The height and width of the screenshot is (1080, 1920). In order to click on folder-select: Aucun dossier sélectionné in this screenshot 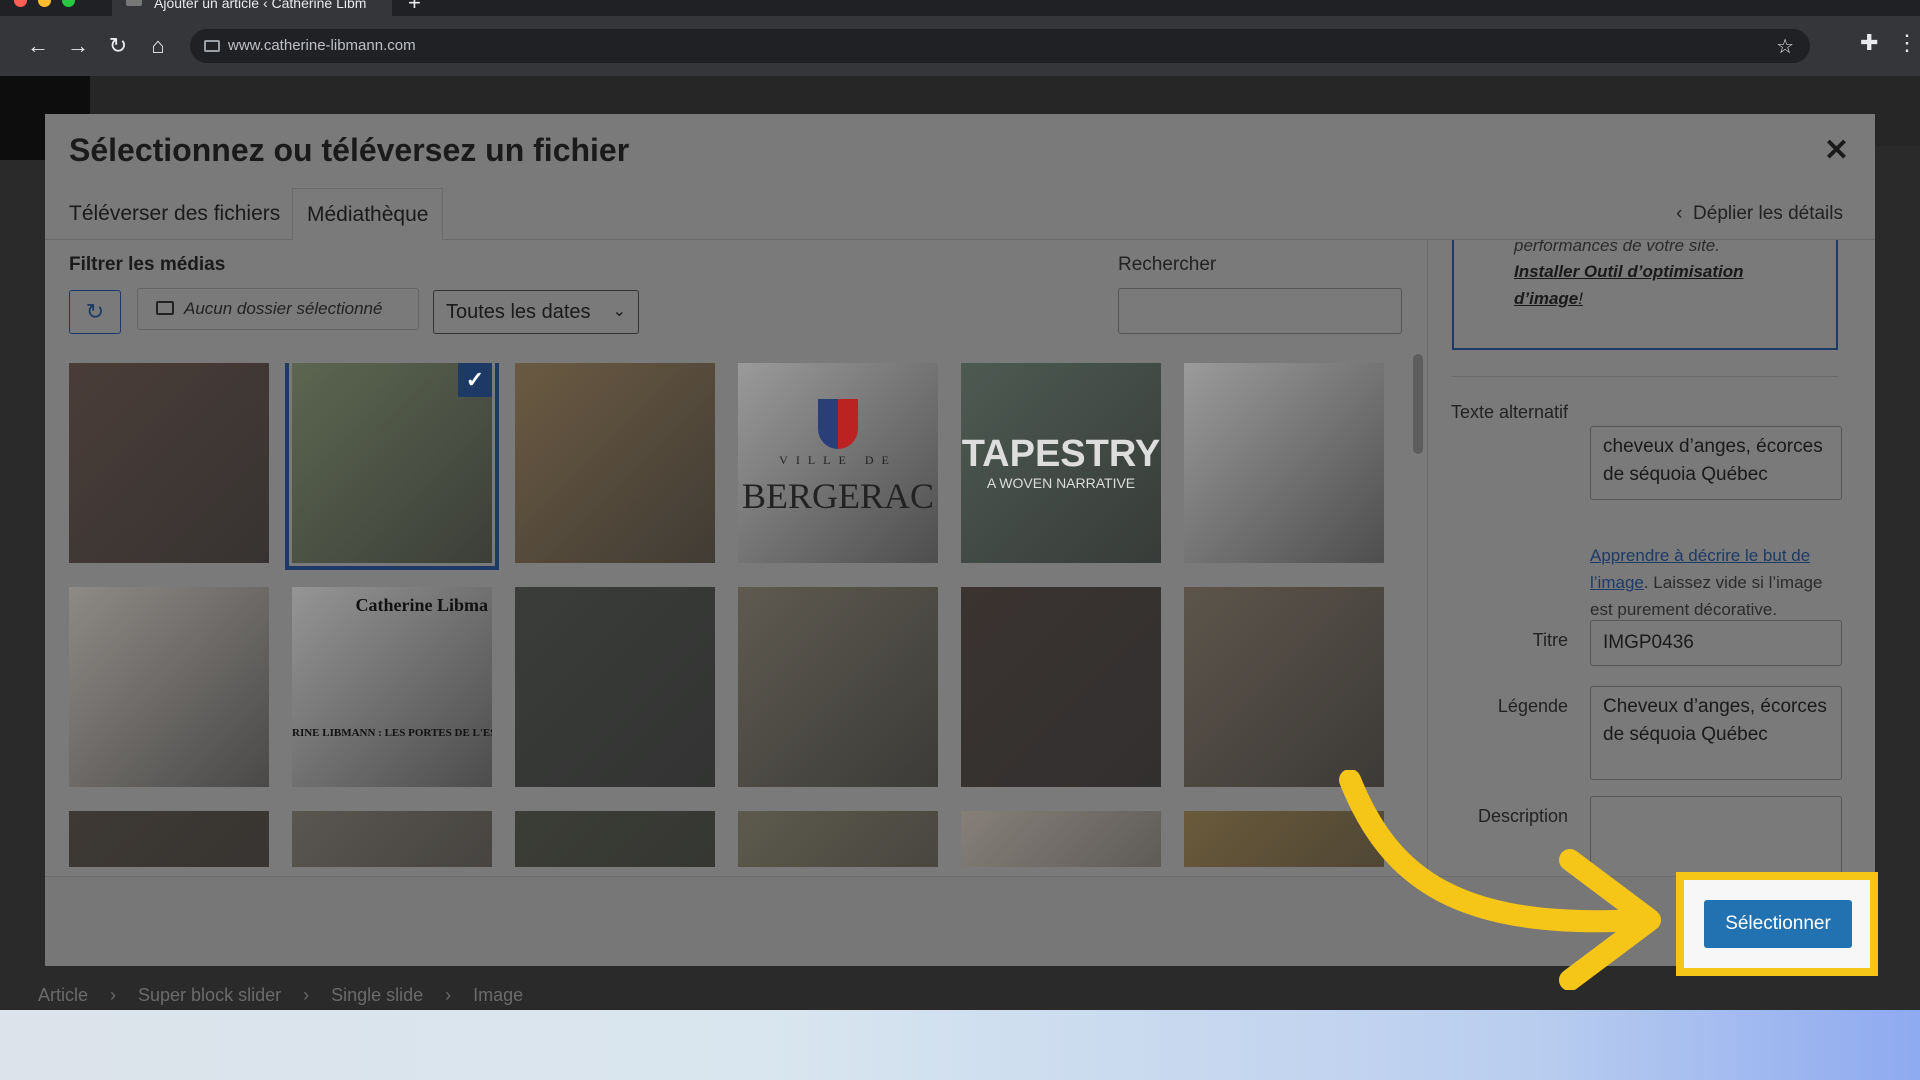, I will do `click(278, 309)`.